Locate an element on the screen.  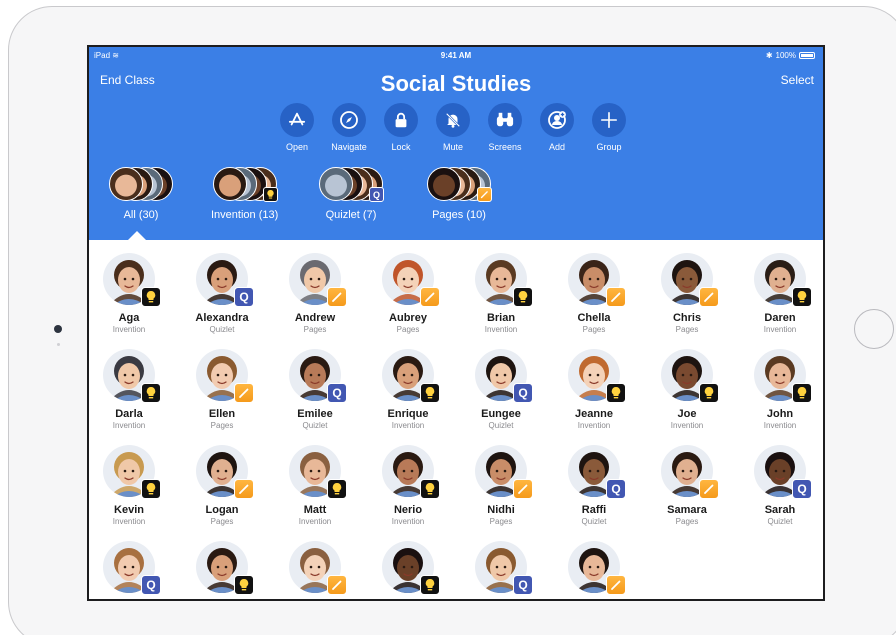
student-name: Daren is located at coordinates (780, 318).